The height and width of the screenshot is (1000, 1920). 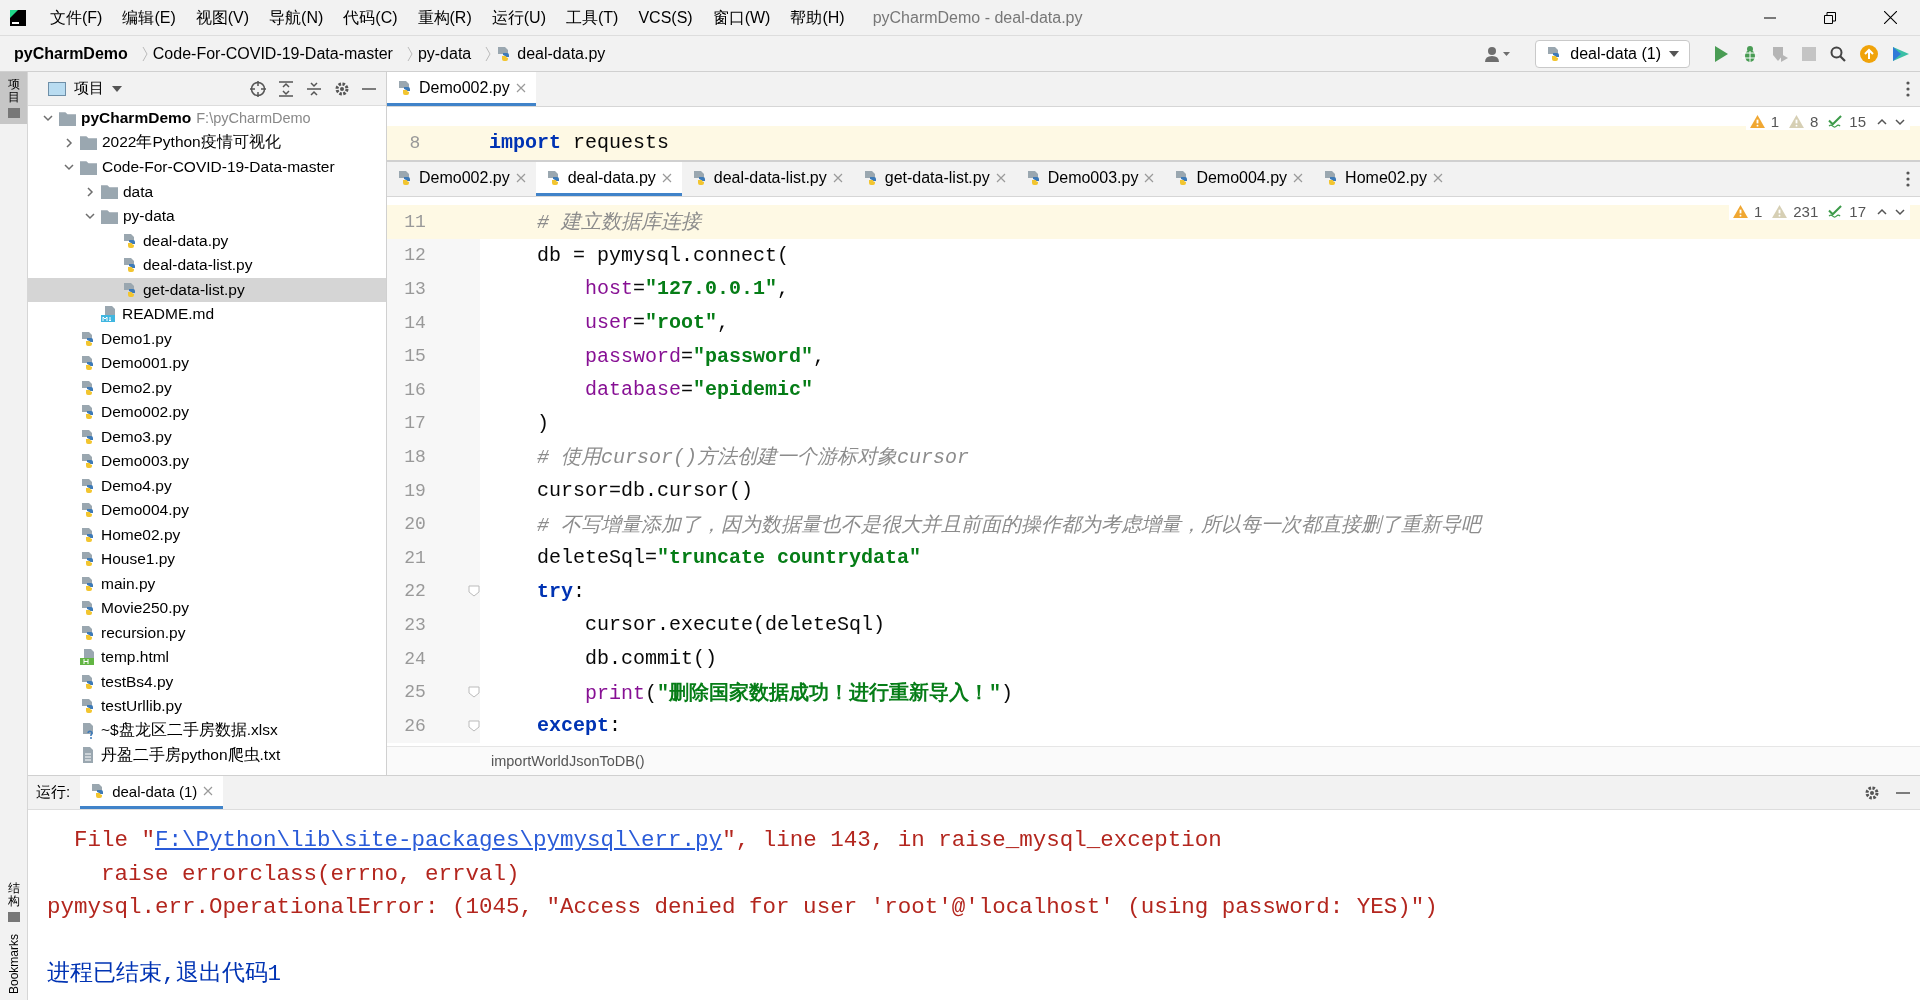 I want to click on breadcrumb-item: pyCharmDemo, so click(x=71, y=53).